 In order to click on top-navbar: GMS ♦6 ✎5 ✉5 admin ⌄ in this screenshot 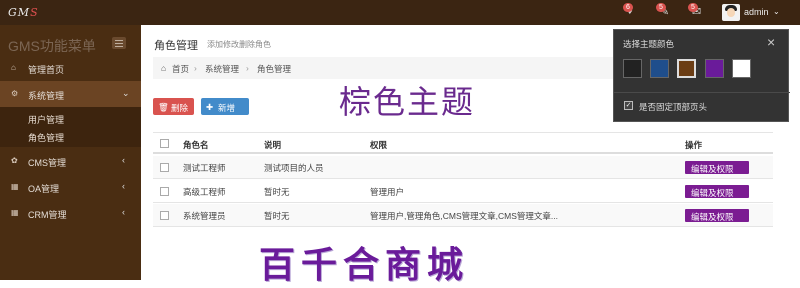, I will do `click(400, 12)`.